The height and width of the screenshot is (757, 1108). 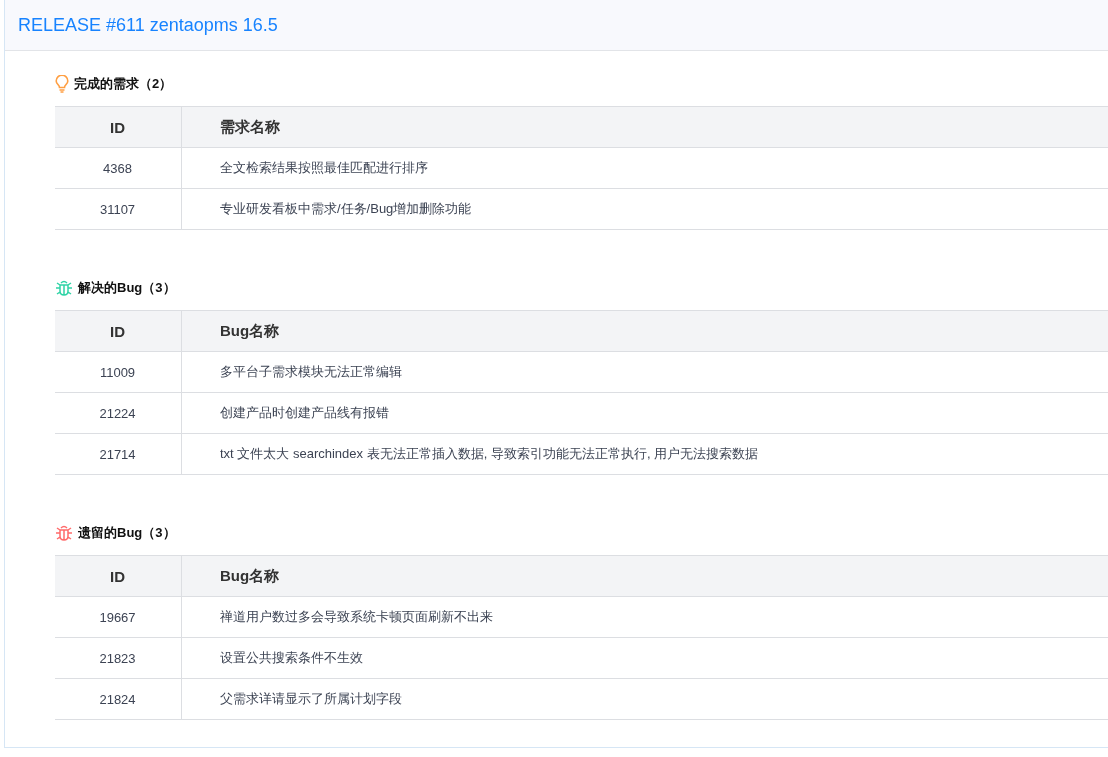 I want to click on id-cell: 21224, so click(x=118, y=413).